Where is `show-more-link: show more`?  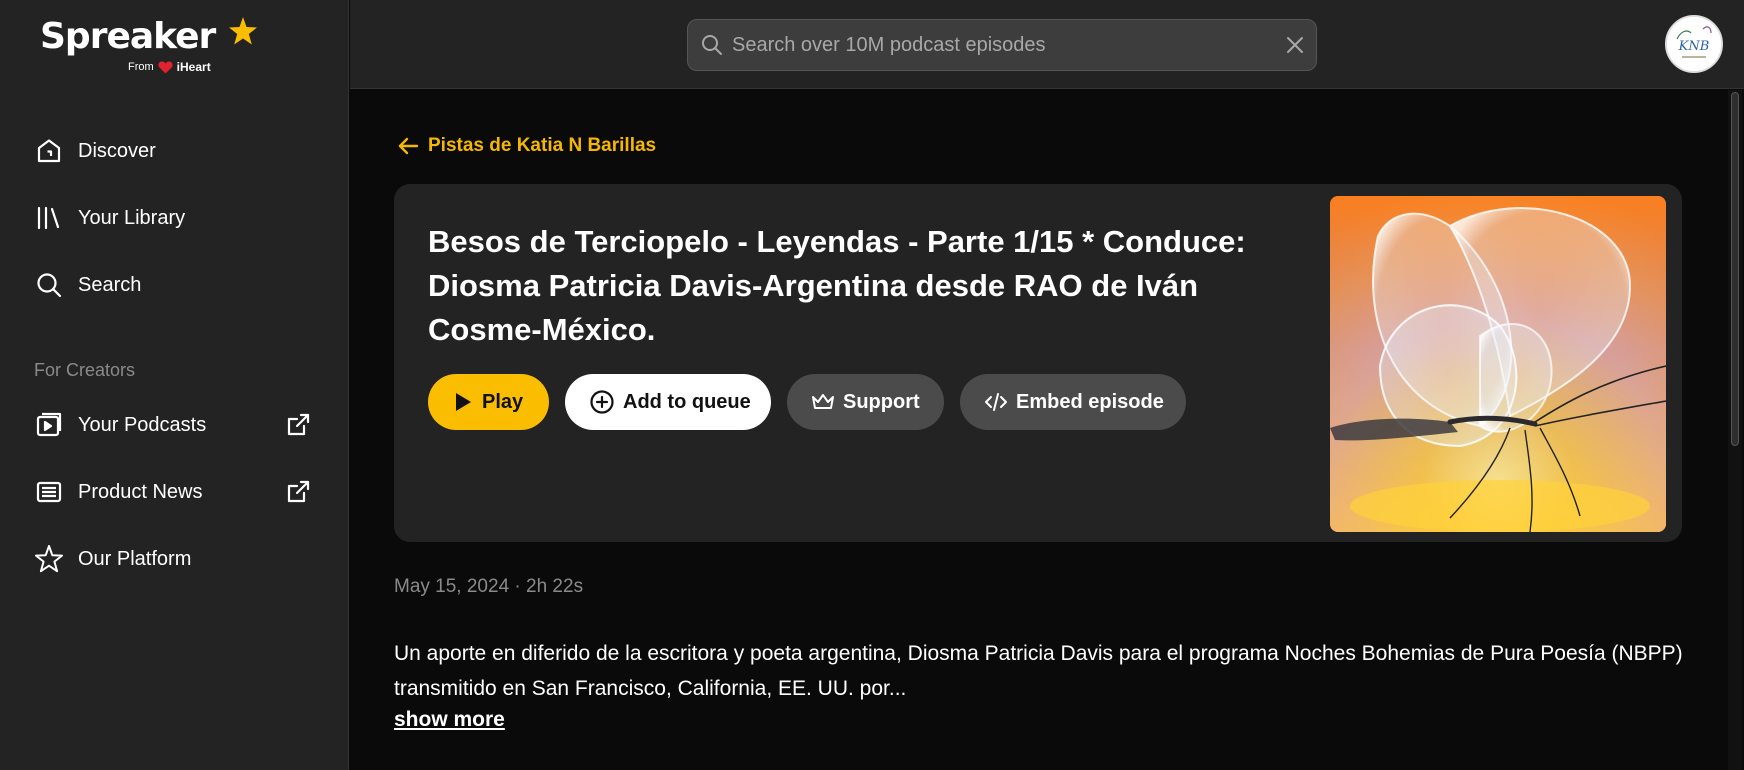
show-more-link: show more is located at coordinates (449, 720).